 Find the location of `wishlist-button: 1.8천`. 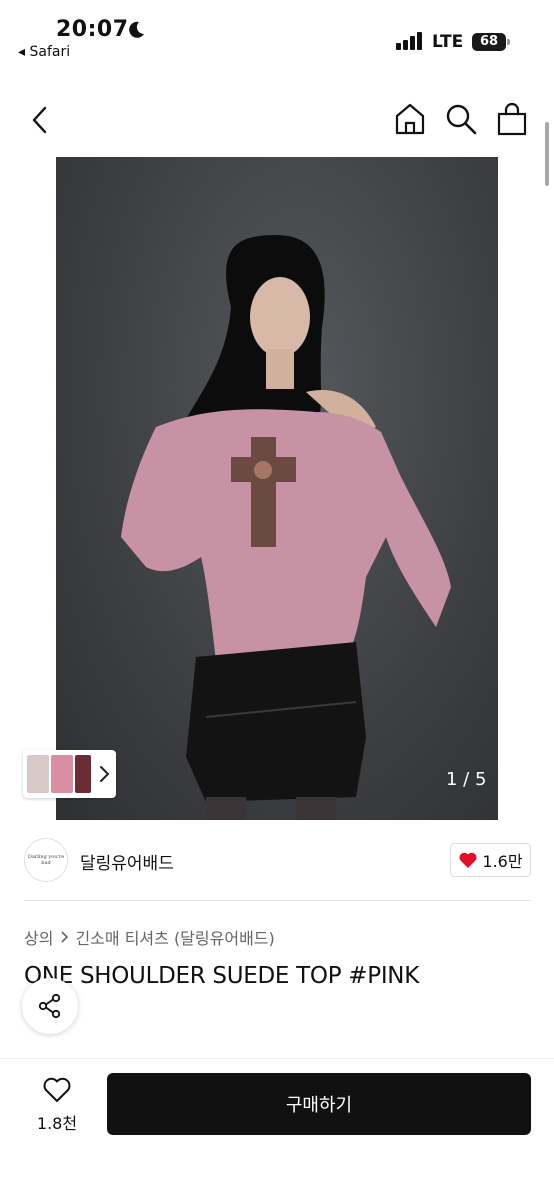

wishlist-button: 1.8천 is located at coordinates (57, 1105).